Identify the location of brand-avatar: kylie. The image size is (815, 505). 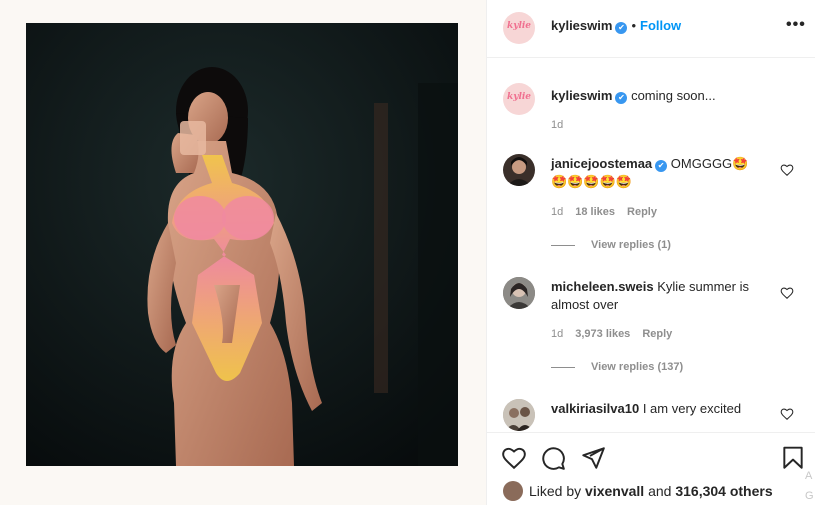
(519, 28).